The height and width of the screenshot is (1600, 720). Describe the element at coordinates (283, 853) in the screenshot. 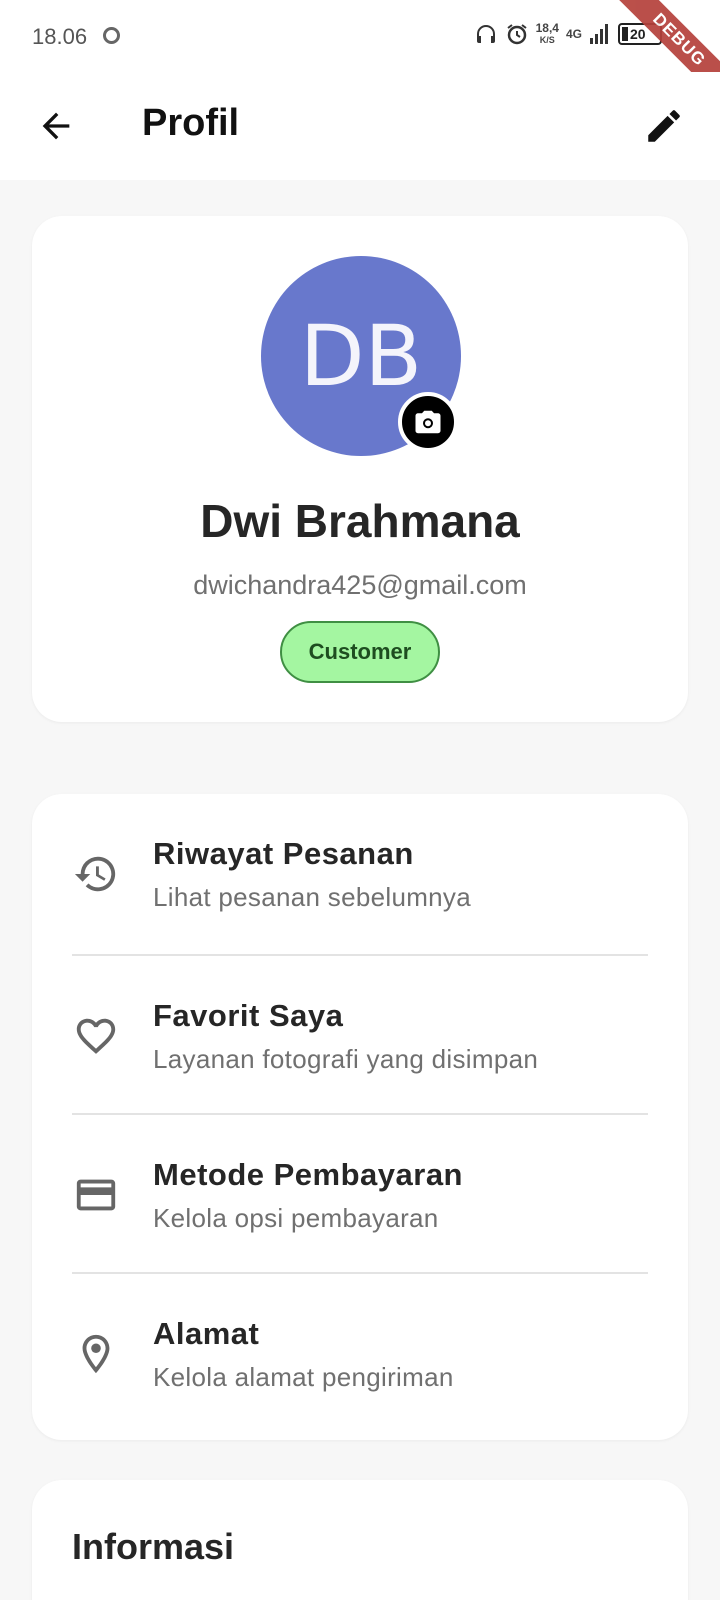

I see `menu-item-title: Riwayat Pesanan` at that location.